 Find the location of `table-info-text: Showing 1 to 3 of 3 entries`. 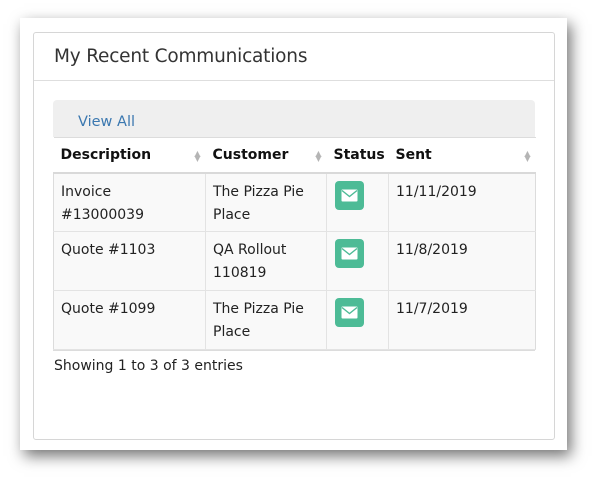

table-info-text: Showing 1 to 3 of 3 entries is located at coordinates (148, 366).